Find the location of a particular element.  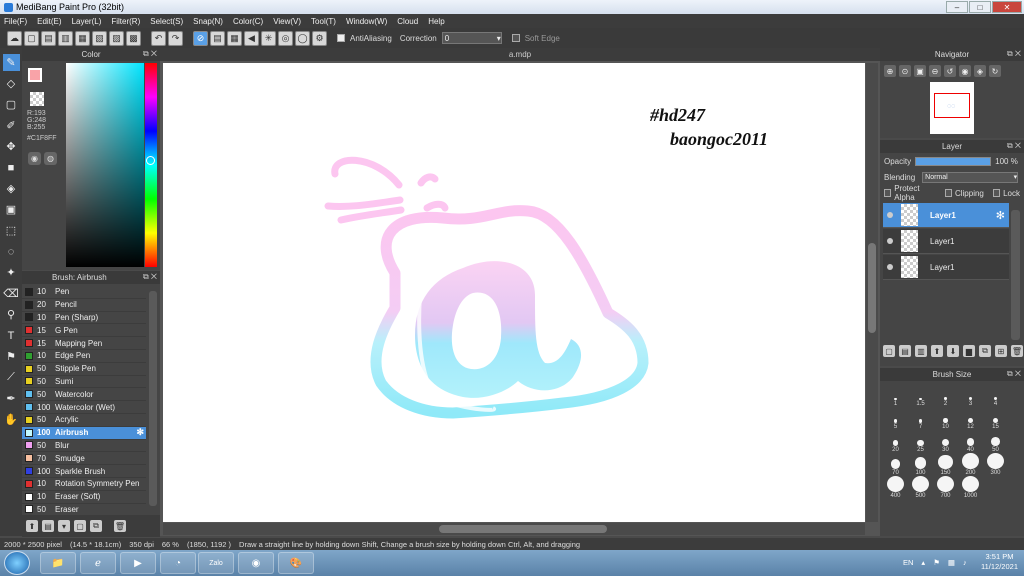

trash-icon: 🗑 is located at coordinates (1017, 351).